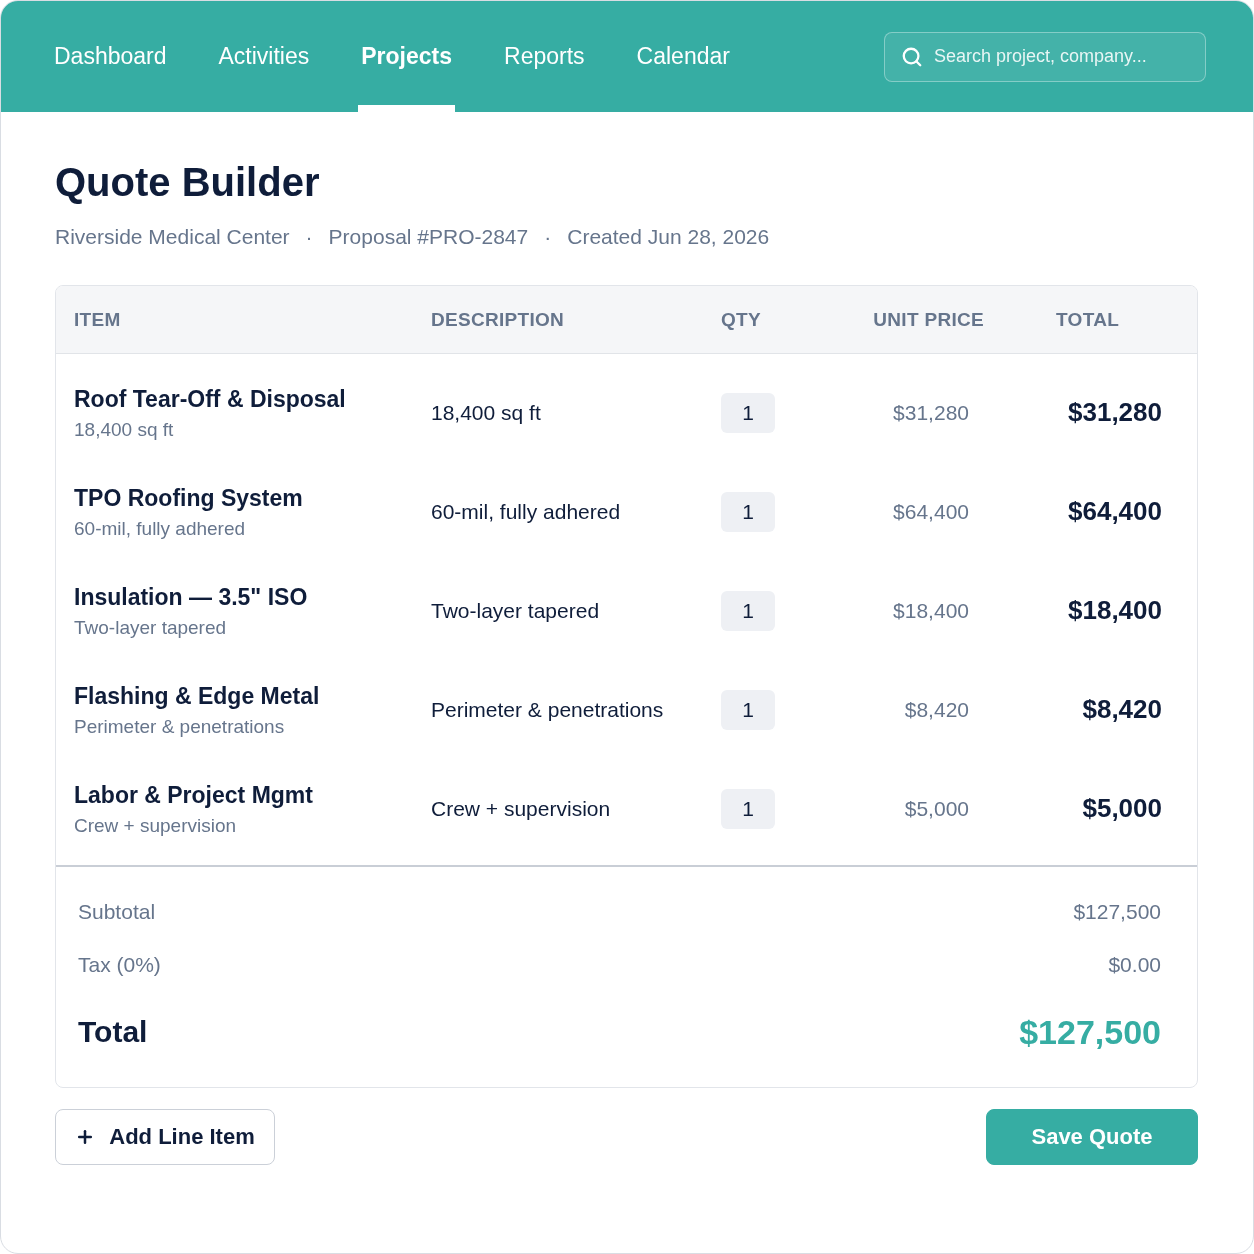 This screenshot has width=1254, height=1254. Describe the element at coordinates (191, 596) in the screenshot. I see `item-name: Insulation — 3.5" ISO` at that location.